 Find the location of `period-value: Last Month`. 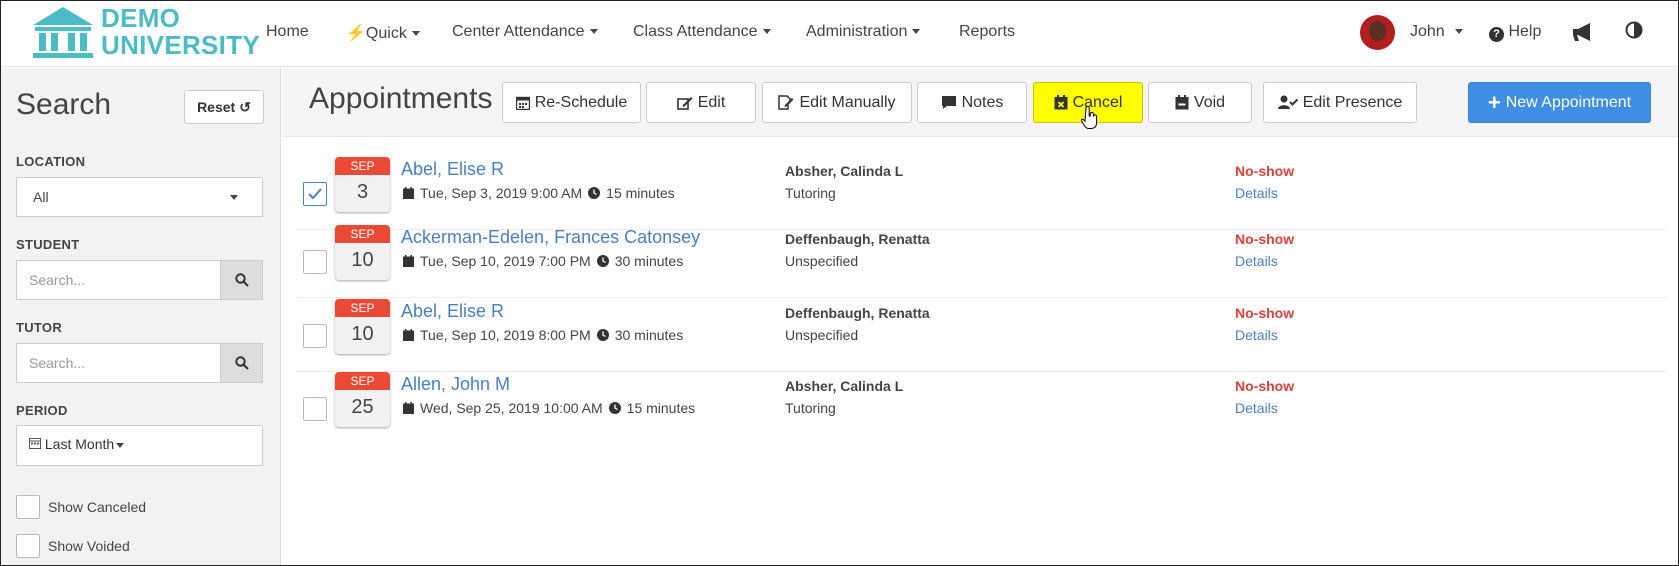

period-value: Last Month is located at coordinates (79, 444).